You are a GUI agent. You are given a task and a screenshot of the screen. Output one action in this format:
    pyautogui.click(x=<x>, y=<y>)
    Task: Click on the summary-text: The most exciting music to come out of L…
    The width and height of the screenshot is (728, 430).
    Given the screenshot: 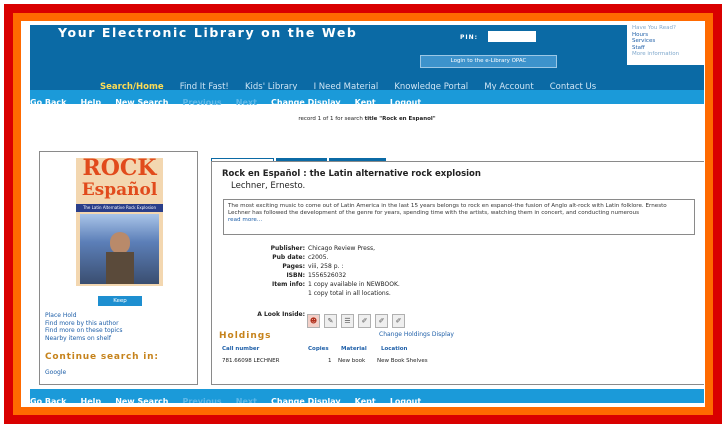 What is the action you would take?
    pyautogui.click(x=447, y=210)
    